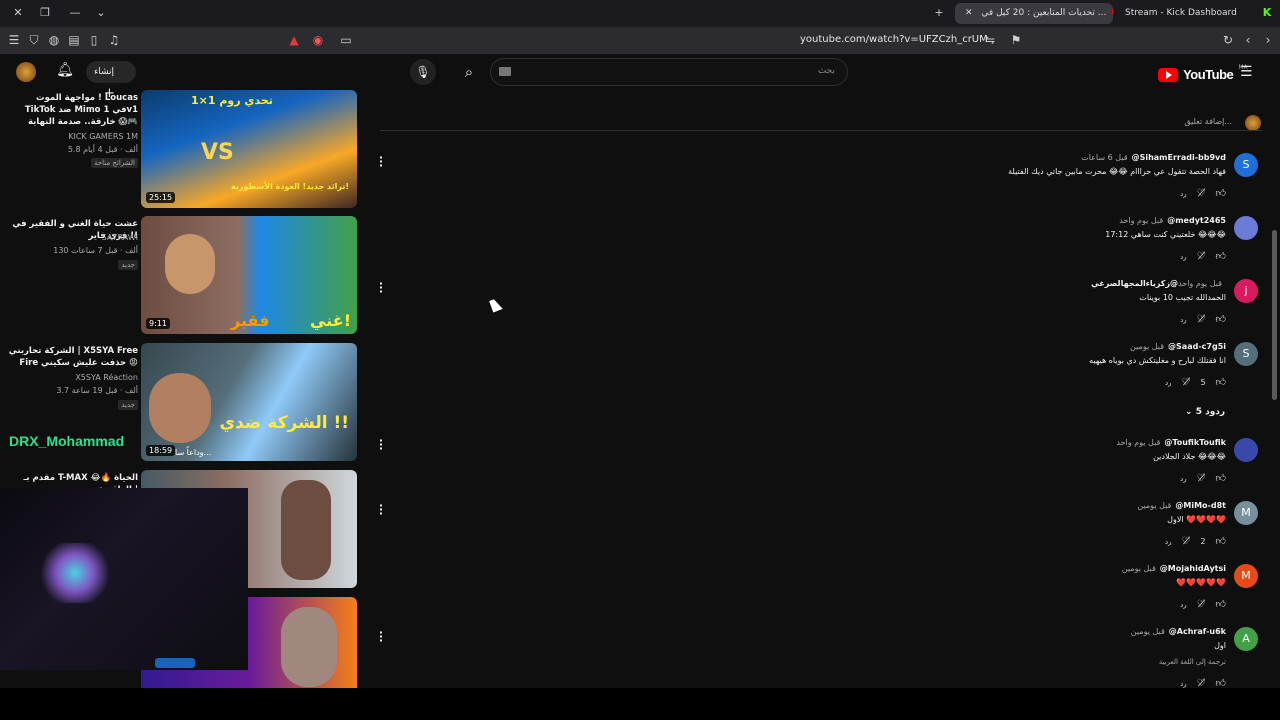  I want to click on close-tab-icon: ✕, so click(969, 13).